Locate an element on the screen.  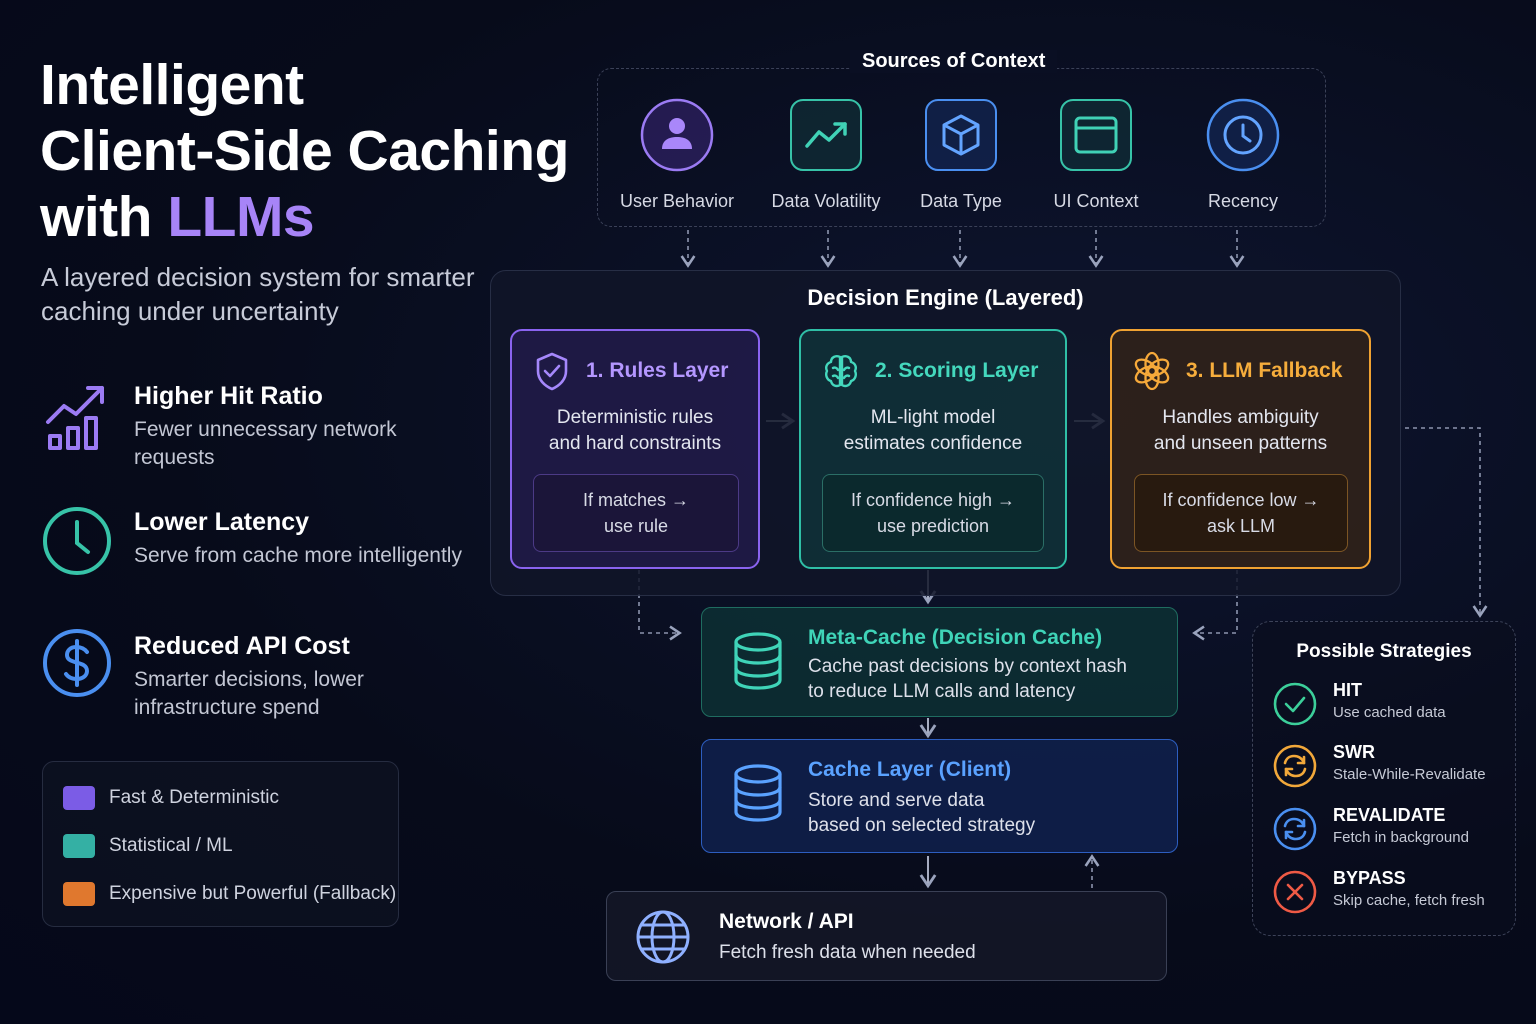
strategy-desc: Use cached data is located at coordinates (1389, 712).